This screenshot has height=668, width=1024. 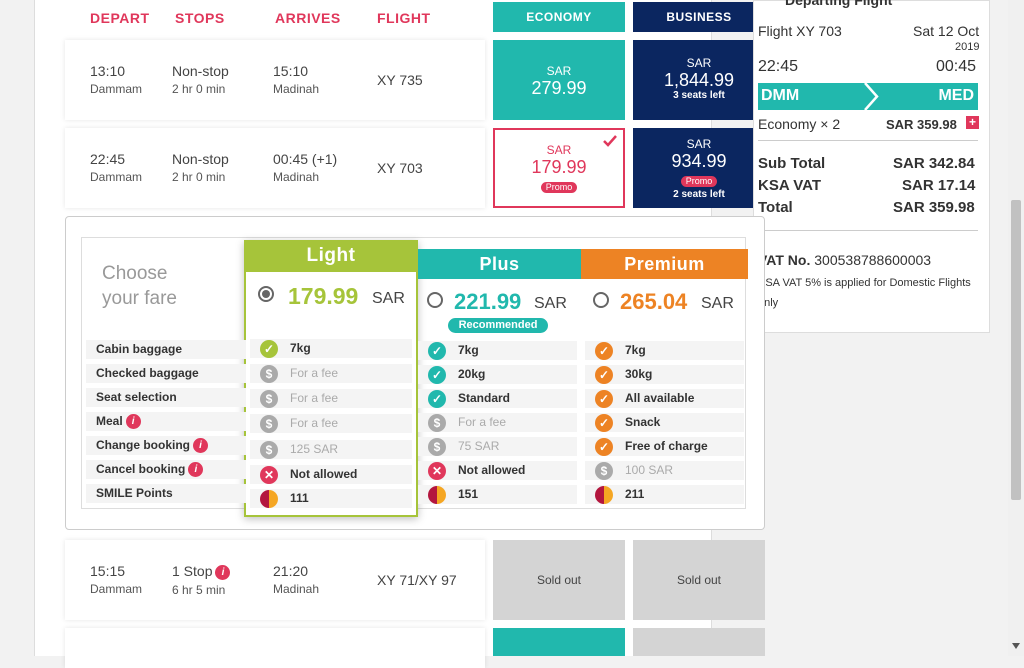 I want to click on premium-currency: SAR, so click(x=717, y=303).